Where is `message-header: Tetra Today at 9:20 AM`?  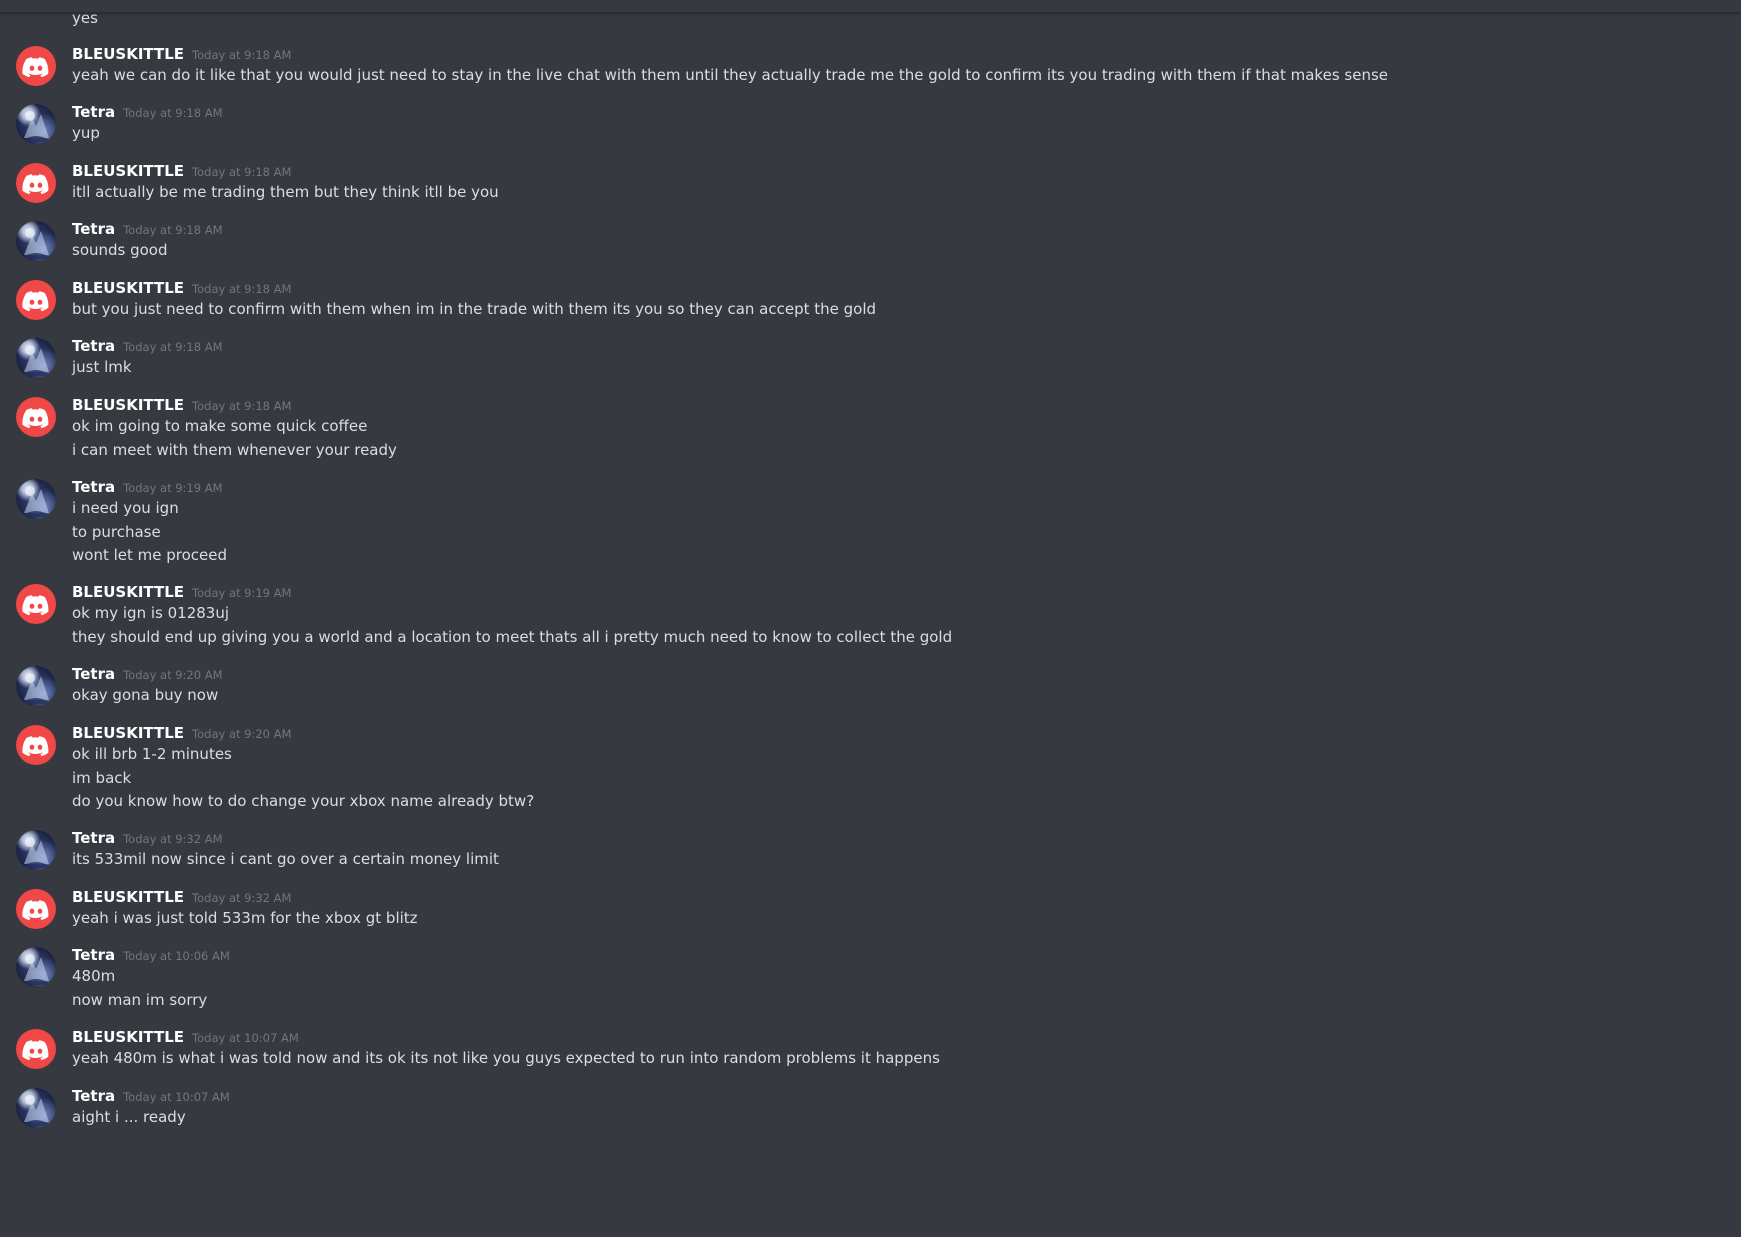
message-header: Tetra Today at 9:20 AM is located at coordinates (147, 674).